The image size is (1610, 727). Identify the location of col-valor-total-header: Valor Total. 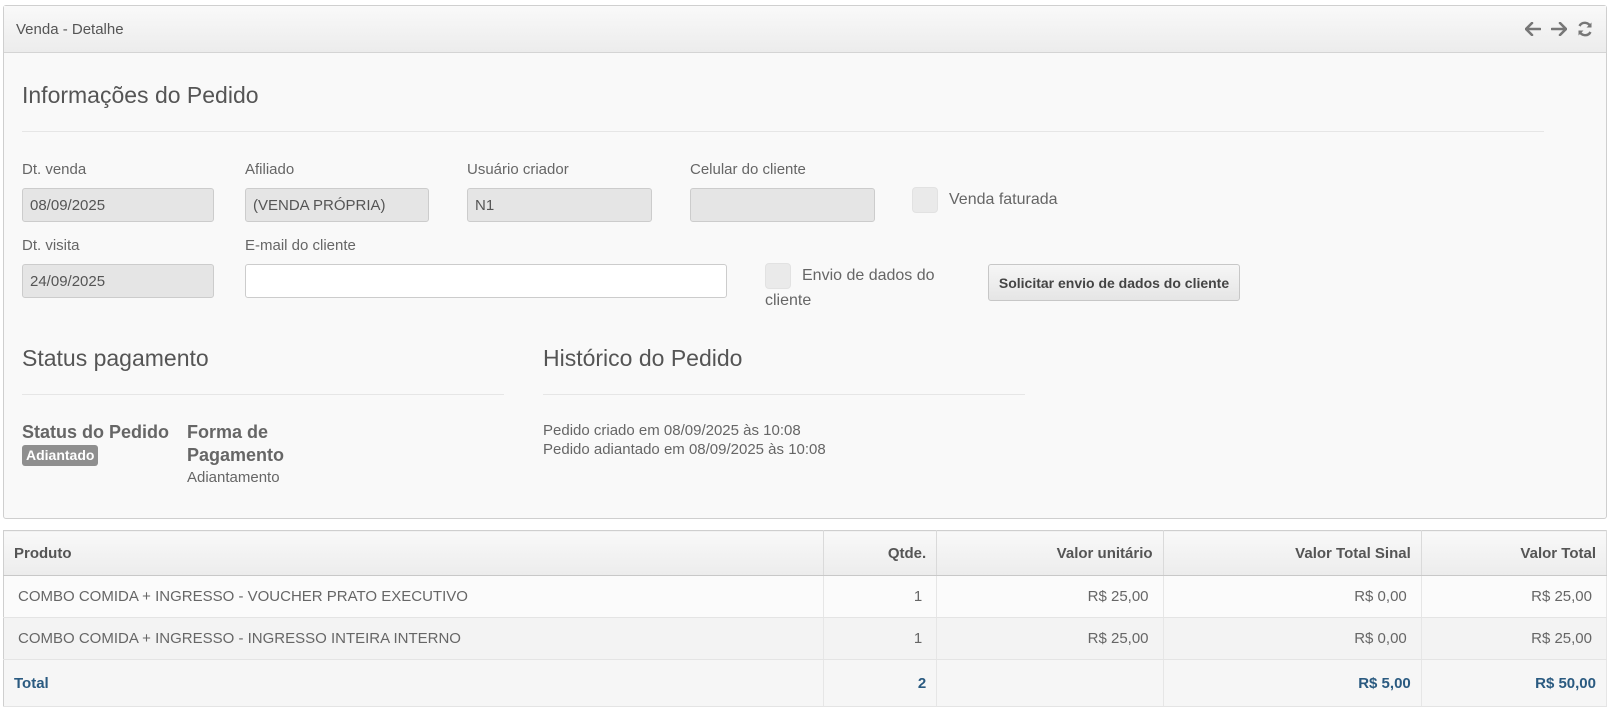
(1514, 553).